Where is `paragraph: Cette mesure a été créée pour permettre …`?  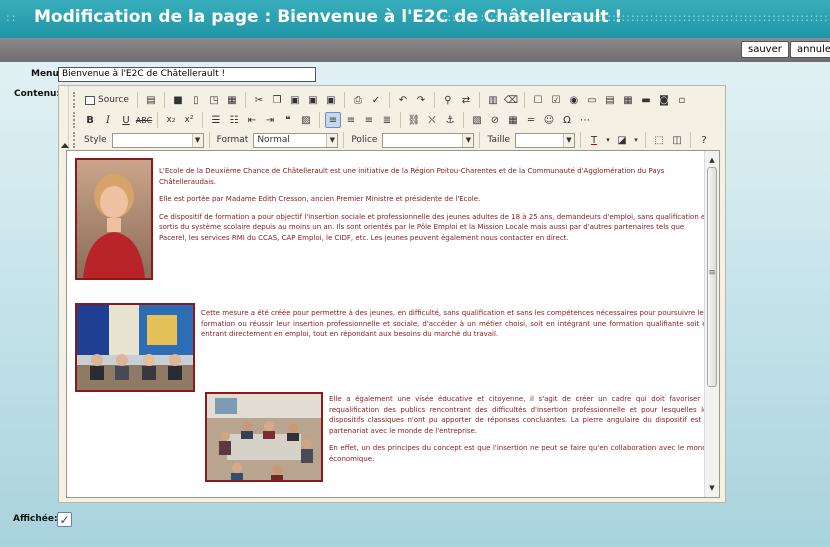
paragraph: Cette mesure a été créée pour permettre … is located at coordinates (456, 323).